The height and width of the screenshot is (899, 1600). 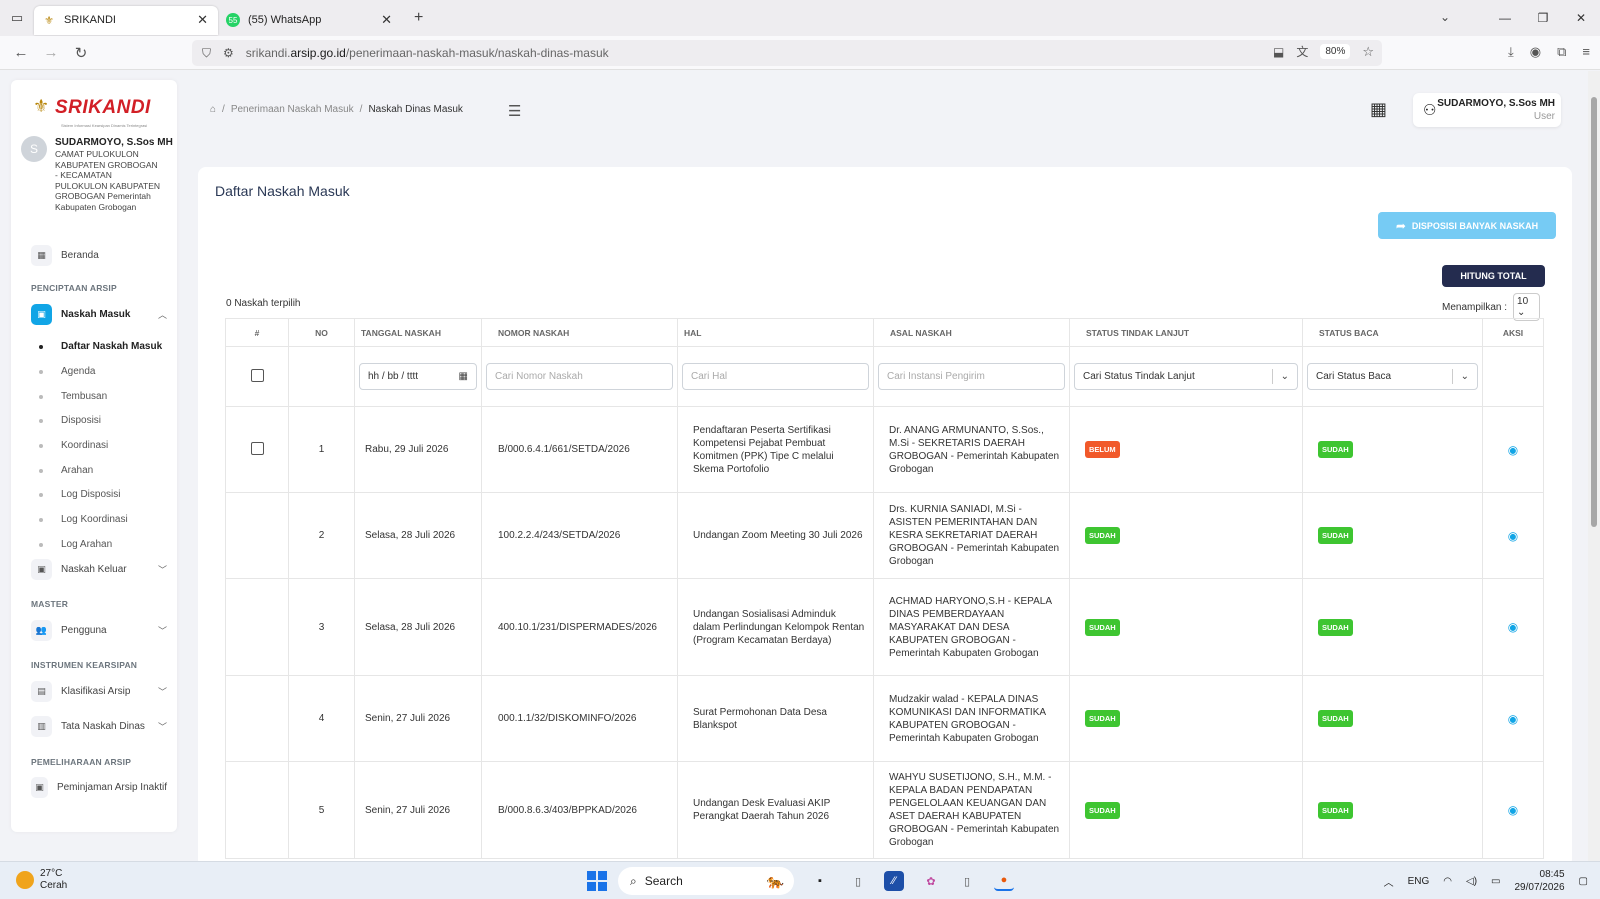 I want to click on column-header: TANGGAL NASKAH, so click(x=418, y=332).